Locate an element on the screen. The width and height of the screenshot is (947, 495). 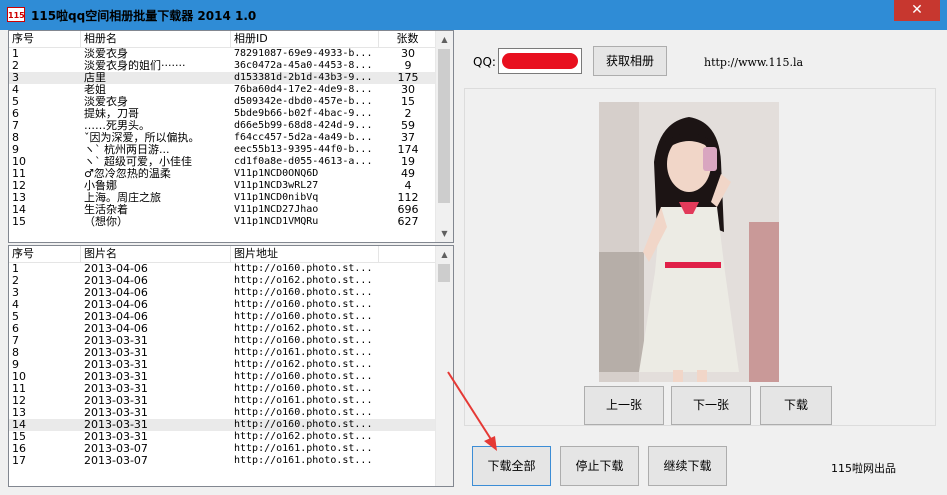
album-row: 1 淡爱衣身 78291087-69e9-4933-b... 30 is located at coordinates (223, 54).